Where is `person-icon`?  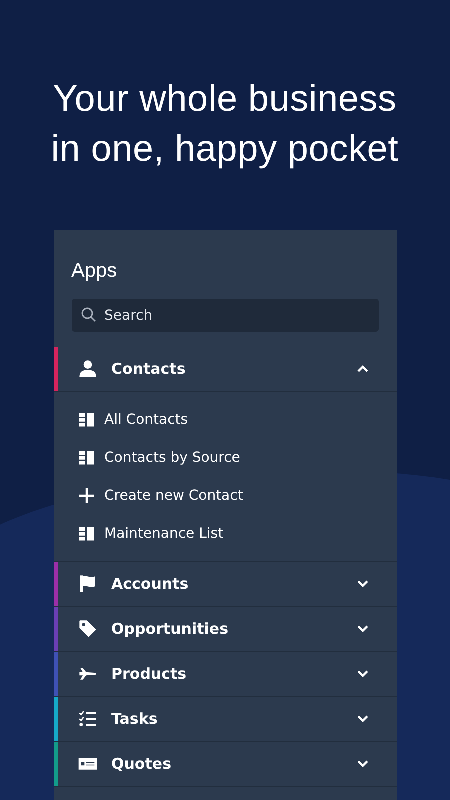
person-icon is located at coordinates (88, 369).